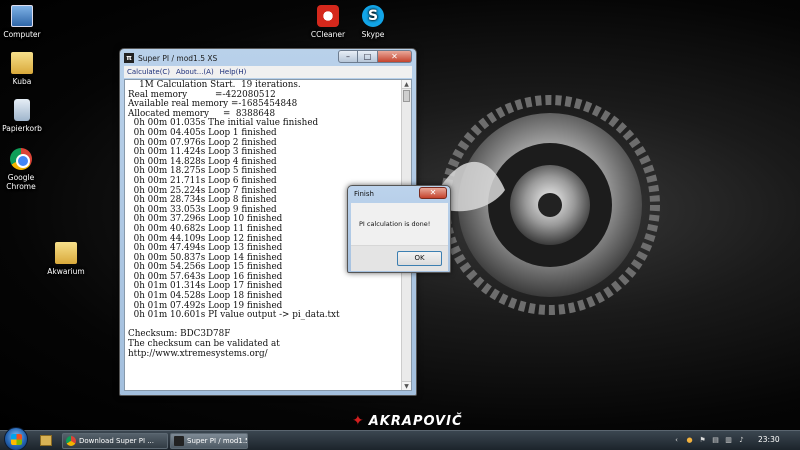  What do you see at coordinates (22, 16) in the screenshot?
I see `computer-icon` at bounding box center [22, 16].